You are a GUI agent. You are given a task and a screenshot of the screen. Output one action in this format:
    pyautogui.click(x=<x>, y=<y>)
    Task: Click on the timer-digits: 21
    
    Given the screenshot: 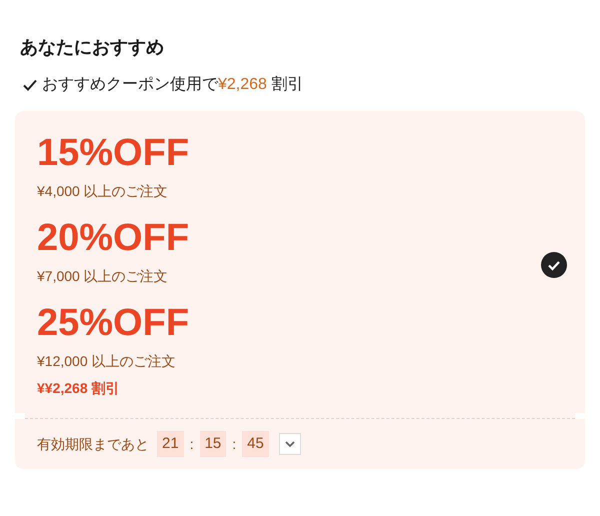 What is the action you would take?
    pyautogui.click(x=170, y=444)
    